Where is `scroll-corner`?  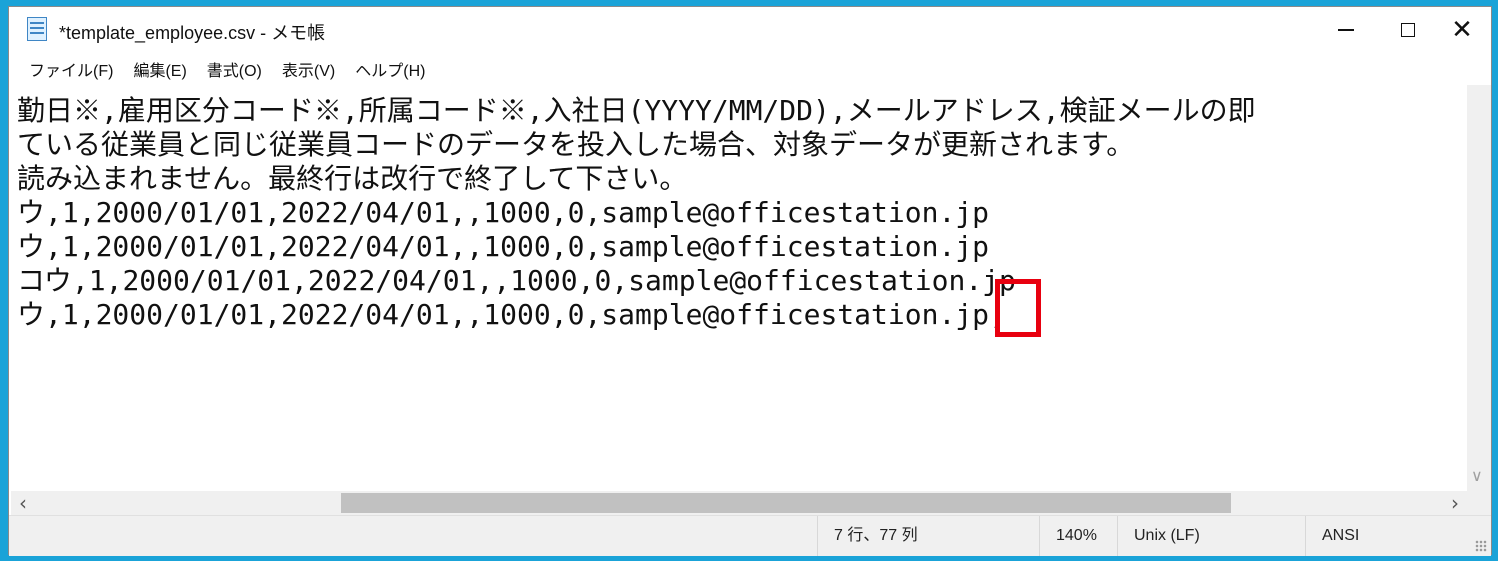 scroll-corner is located at coordinates (1479, 503).